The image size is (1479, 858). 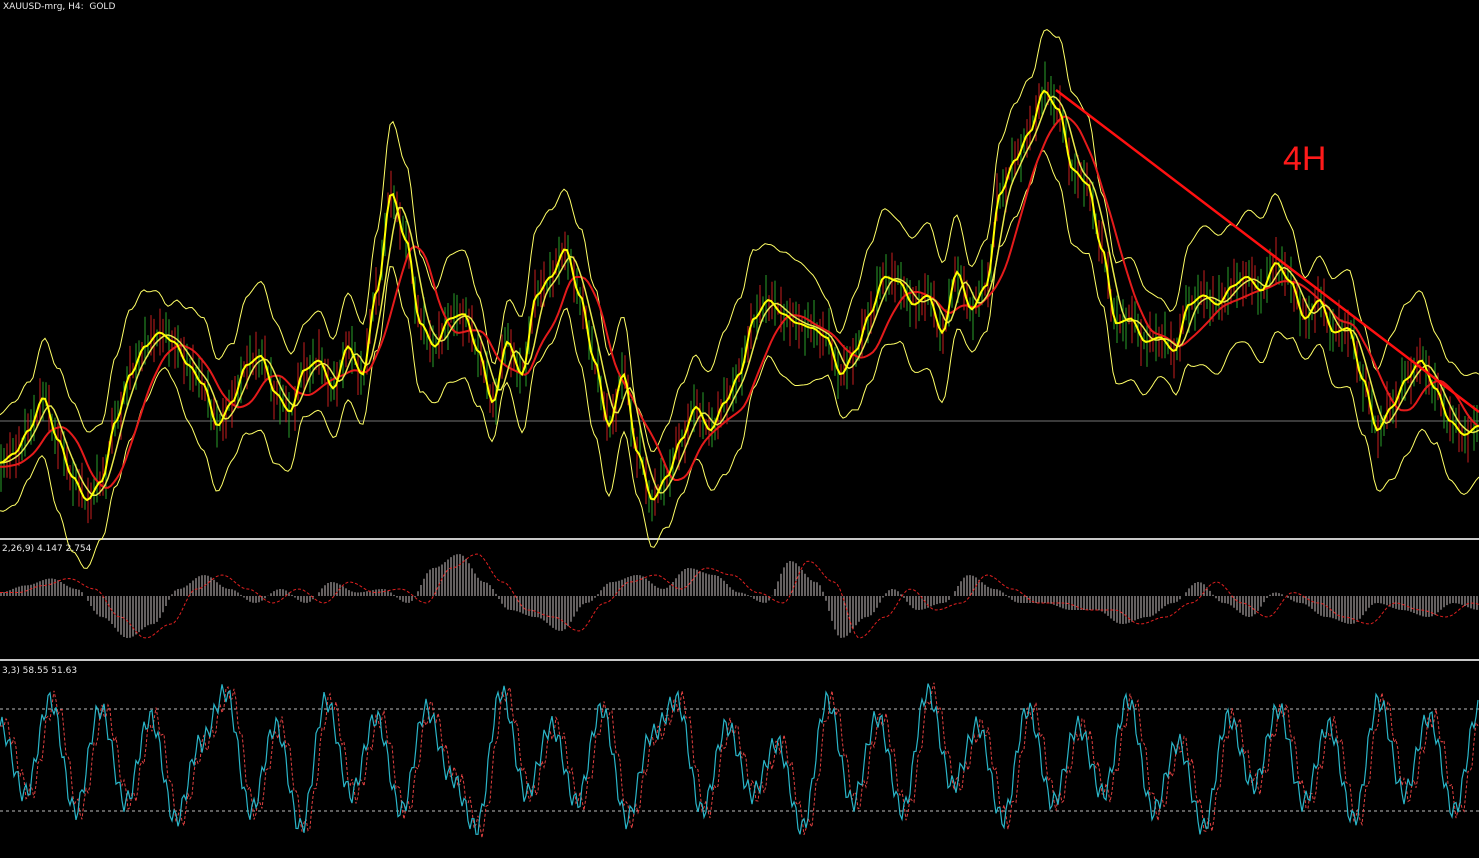 I want to click on timeframe-annotation: 4H, so click(x=1305, y=159).